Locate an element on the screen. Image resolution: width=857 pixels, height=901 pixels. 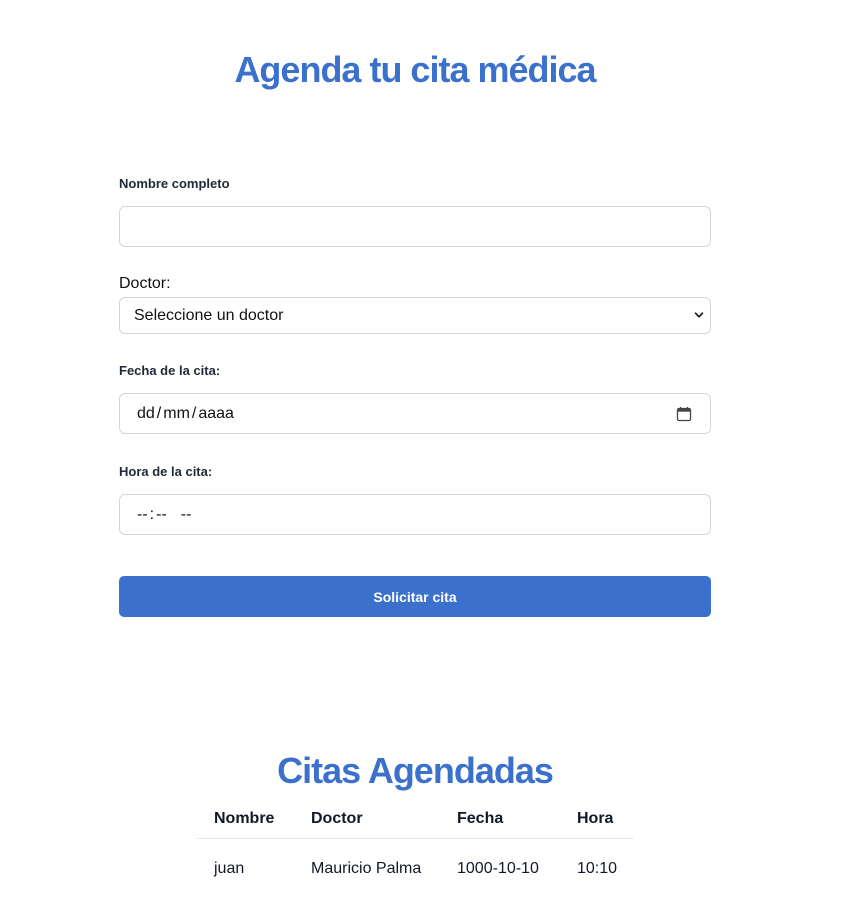
name-label: Nombre completo is located at coordinates (174, 183).